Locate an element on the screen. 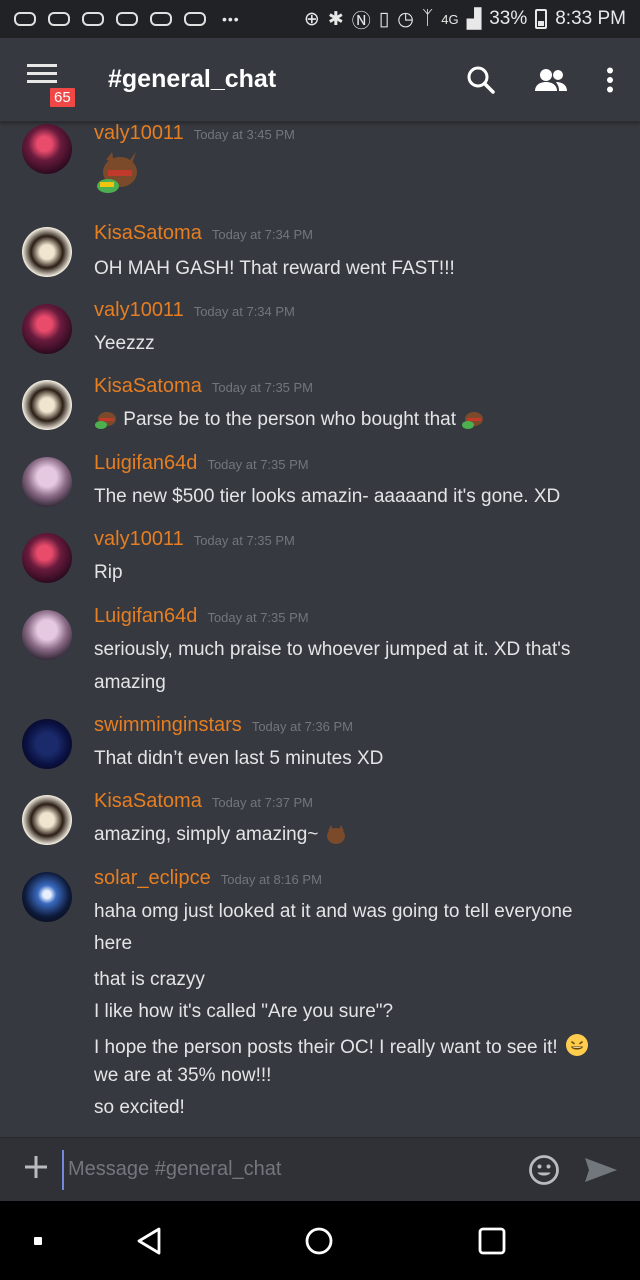  message-text: amazing, simply amazing~ is located at coordinates (206, 834).